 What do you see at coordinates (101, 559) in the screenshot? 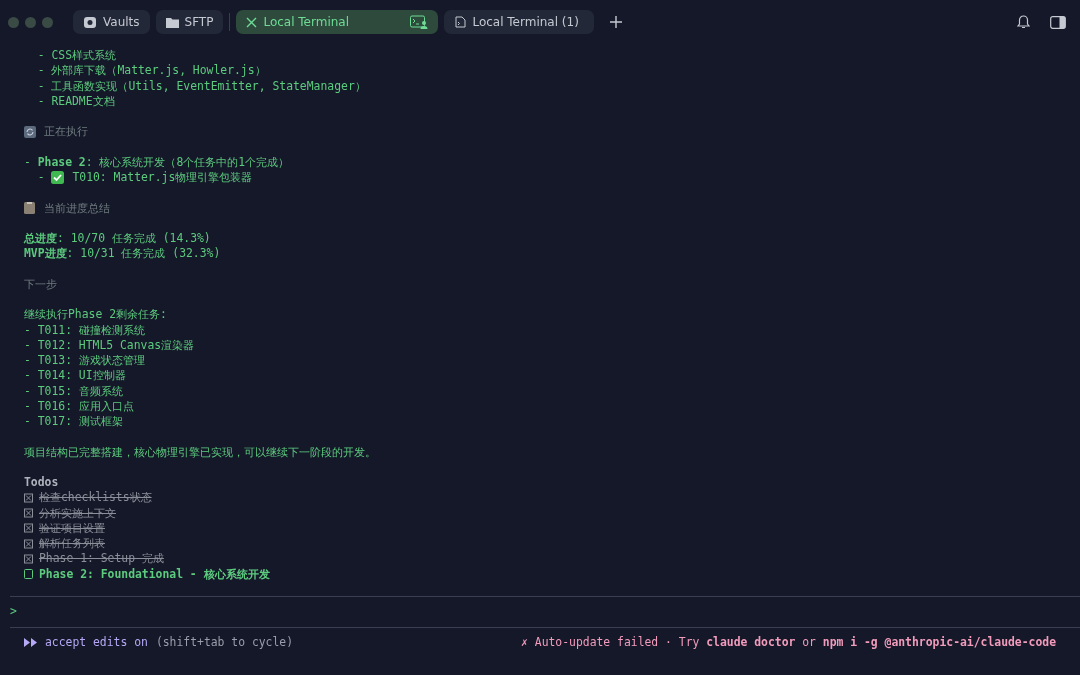
I see `todo-item: Phase 1: Setup 完成` at bounding box center [101, 559].